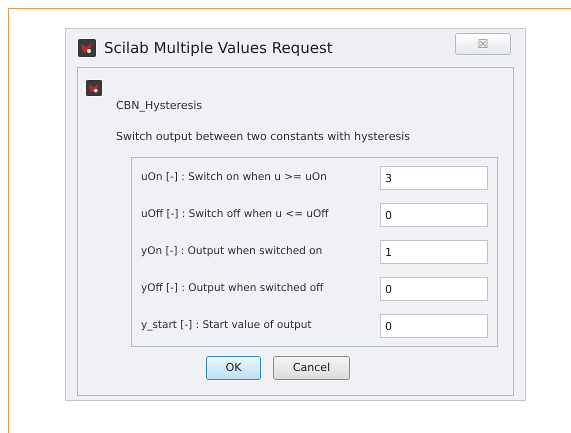  I want to click on window-title: Scilab Multiple Values Request, so click(219, 48).